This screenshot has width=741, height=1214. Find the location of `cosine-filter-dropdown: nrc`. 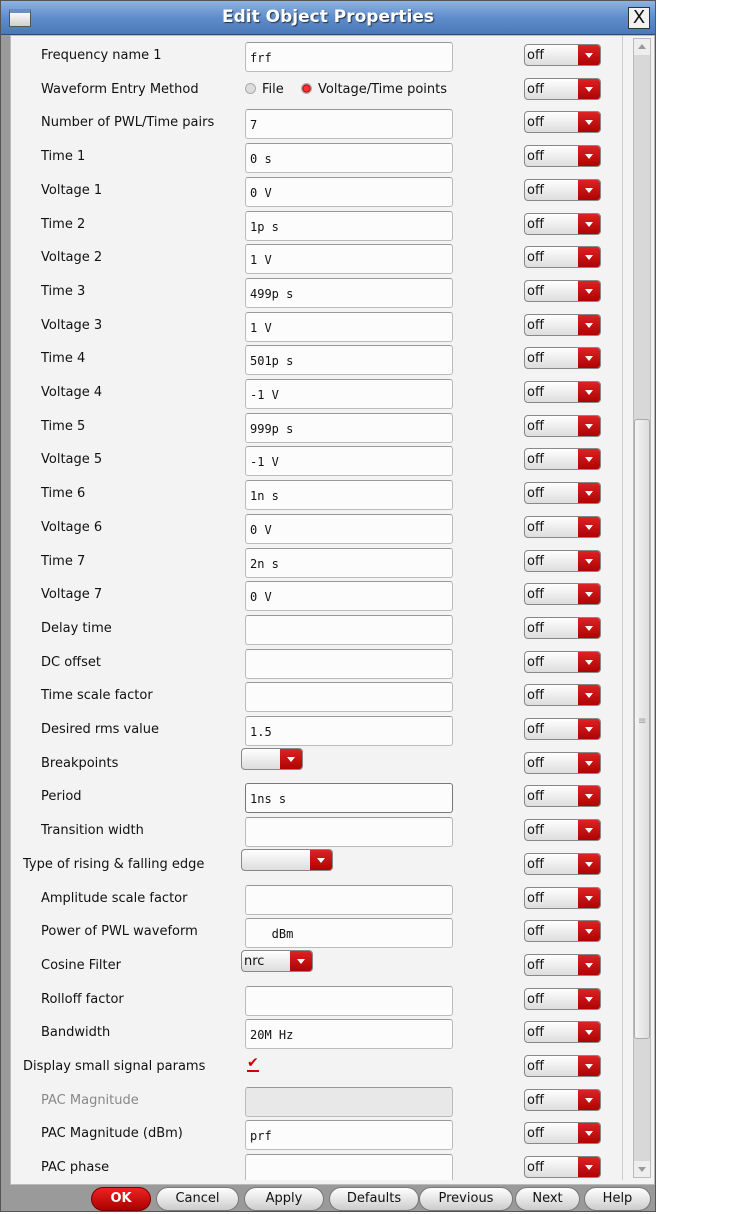

cosine-filter-dropdown: nrc is located at coordinates (277, 960).